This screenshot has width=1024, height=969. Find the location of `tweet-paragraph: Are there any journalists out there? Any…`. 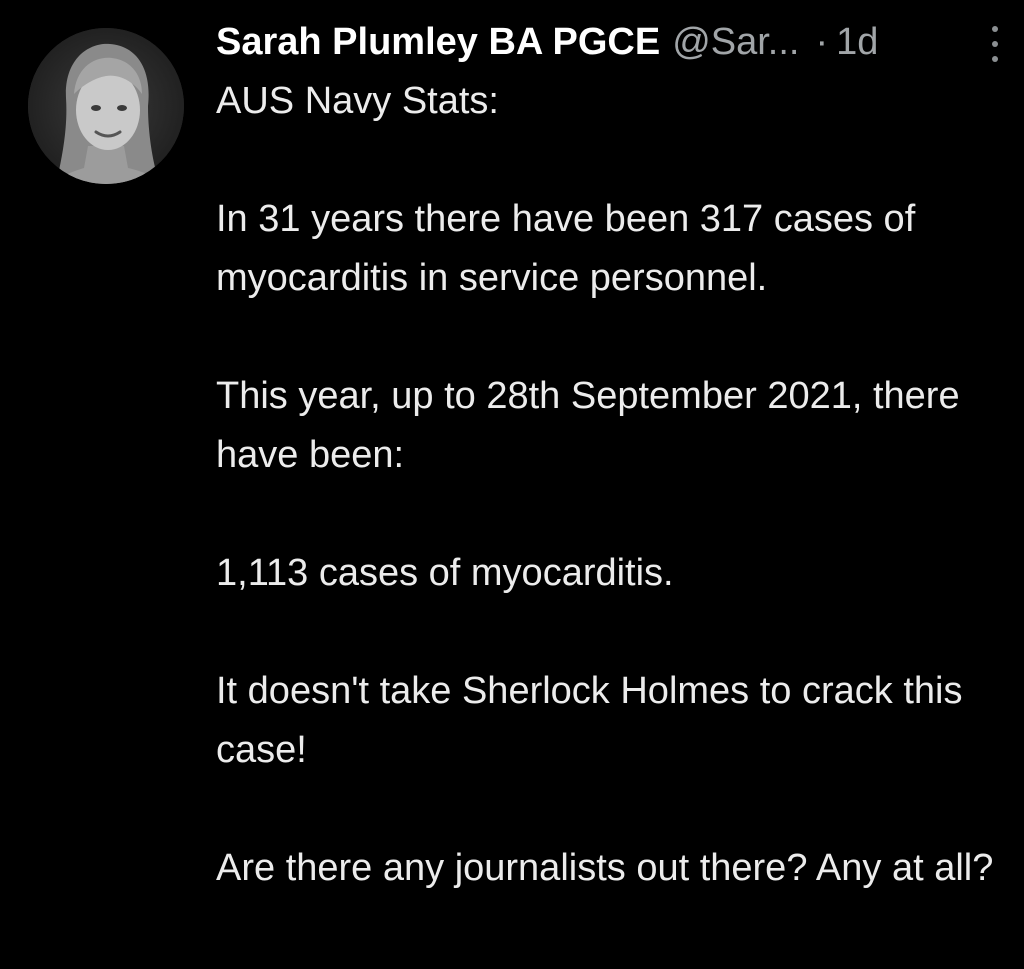

tweet-paragraph: Are there any journalists out there? Any… is located at coordinates (605, 868).